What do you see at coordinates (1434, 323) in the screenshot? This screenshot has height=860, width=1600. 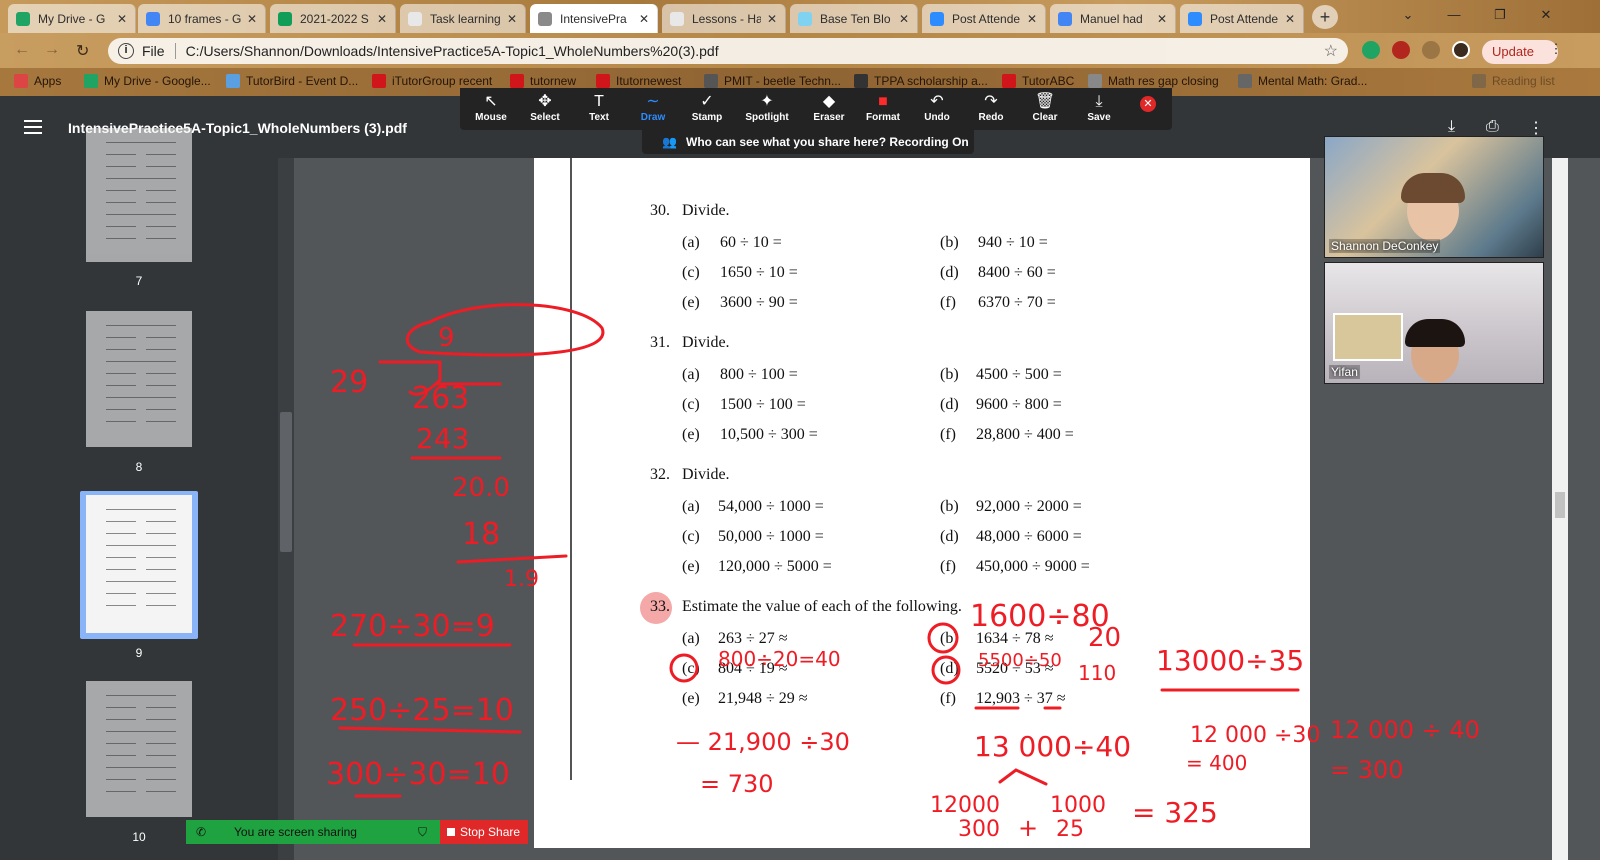 I see `video-tile-yifan: Yifan` at bounding box center [1434, 323].